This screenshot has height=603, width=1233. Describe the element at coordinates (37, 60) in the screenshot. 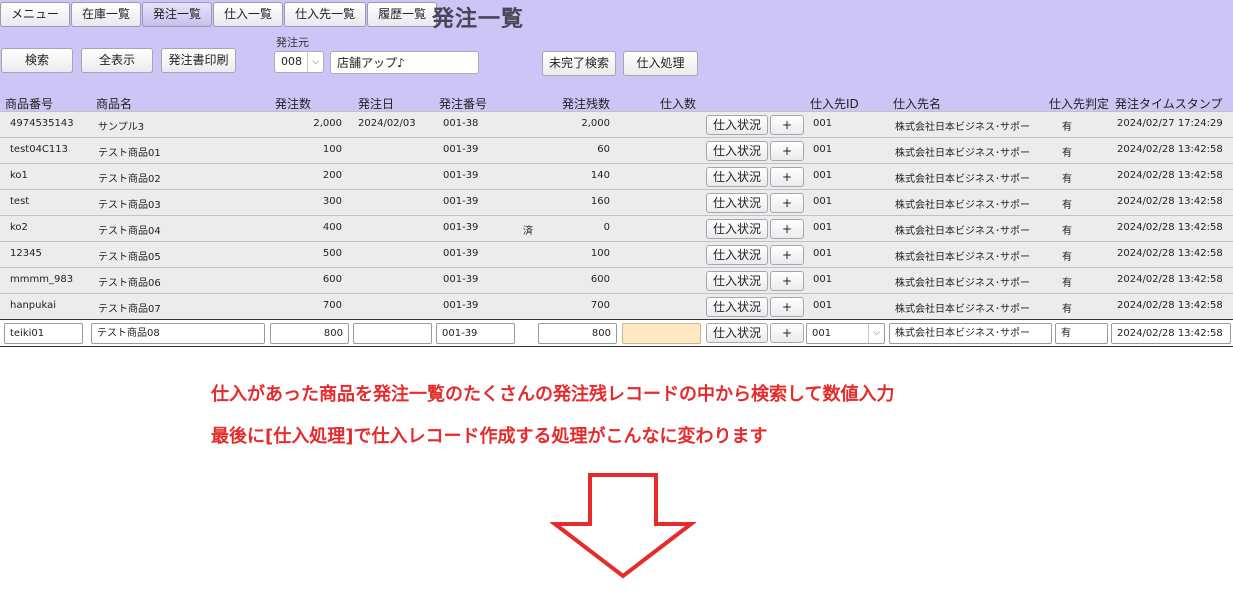

I see `search-button: 検索` at that location.